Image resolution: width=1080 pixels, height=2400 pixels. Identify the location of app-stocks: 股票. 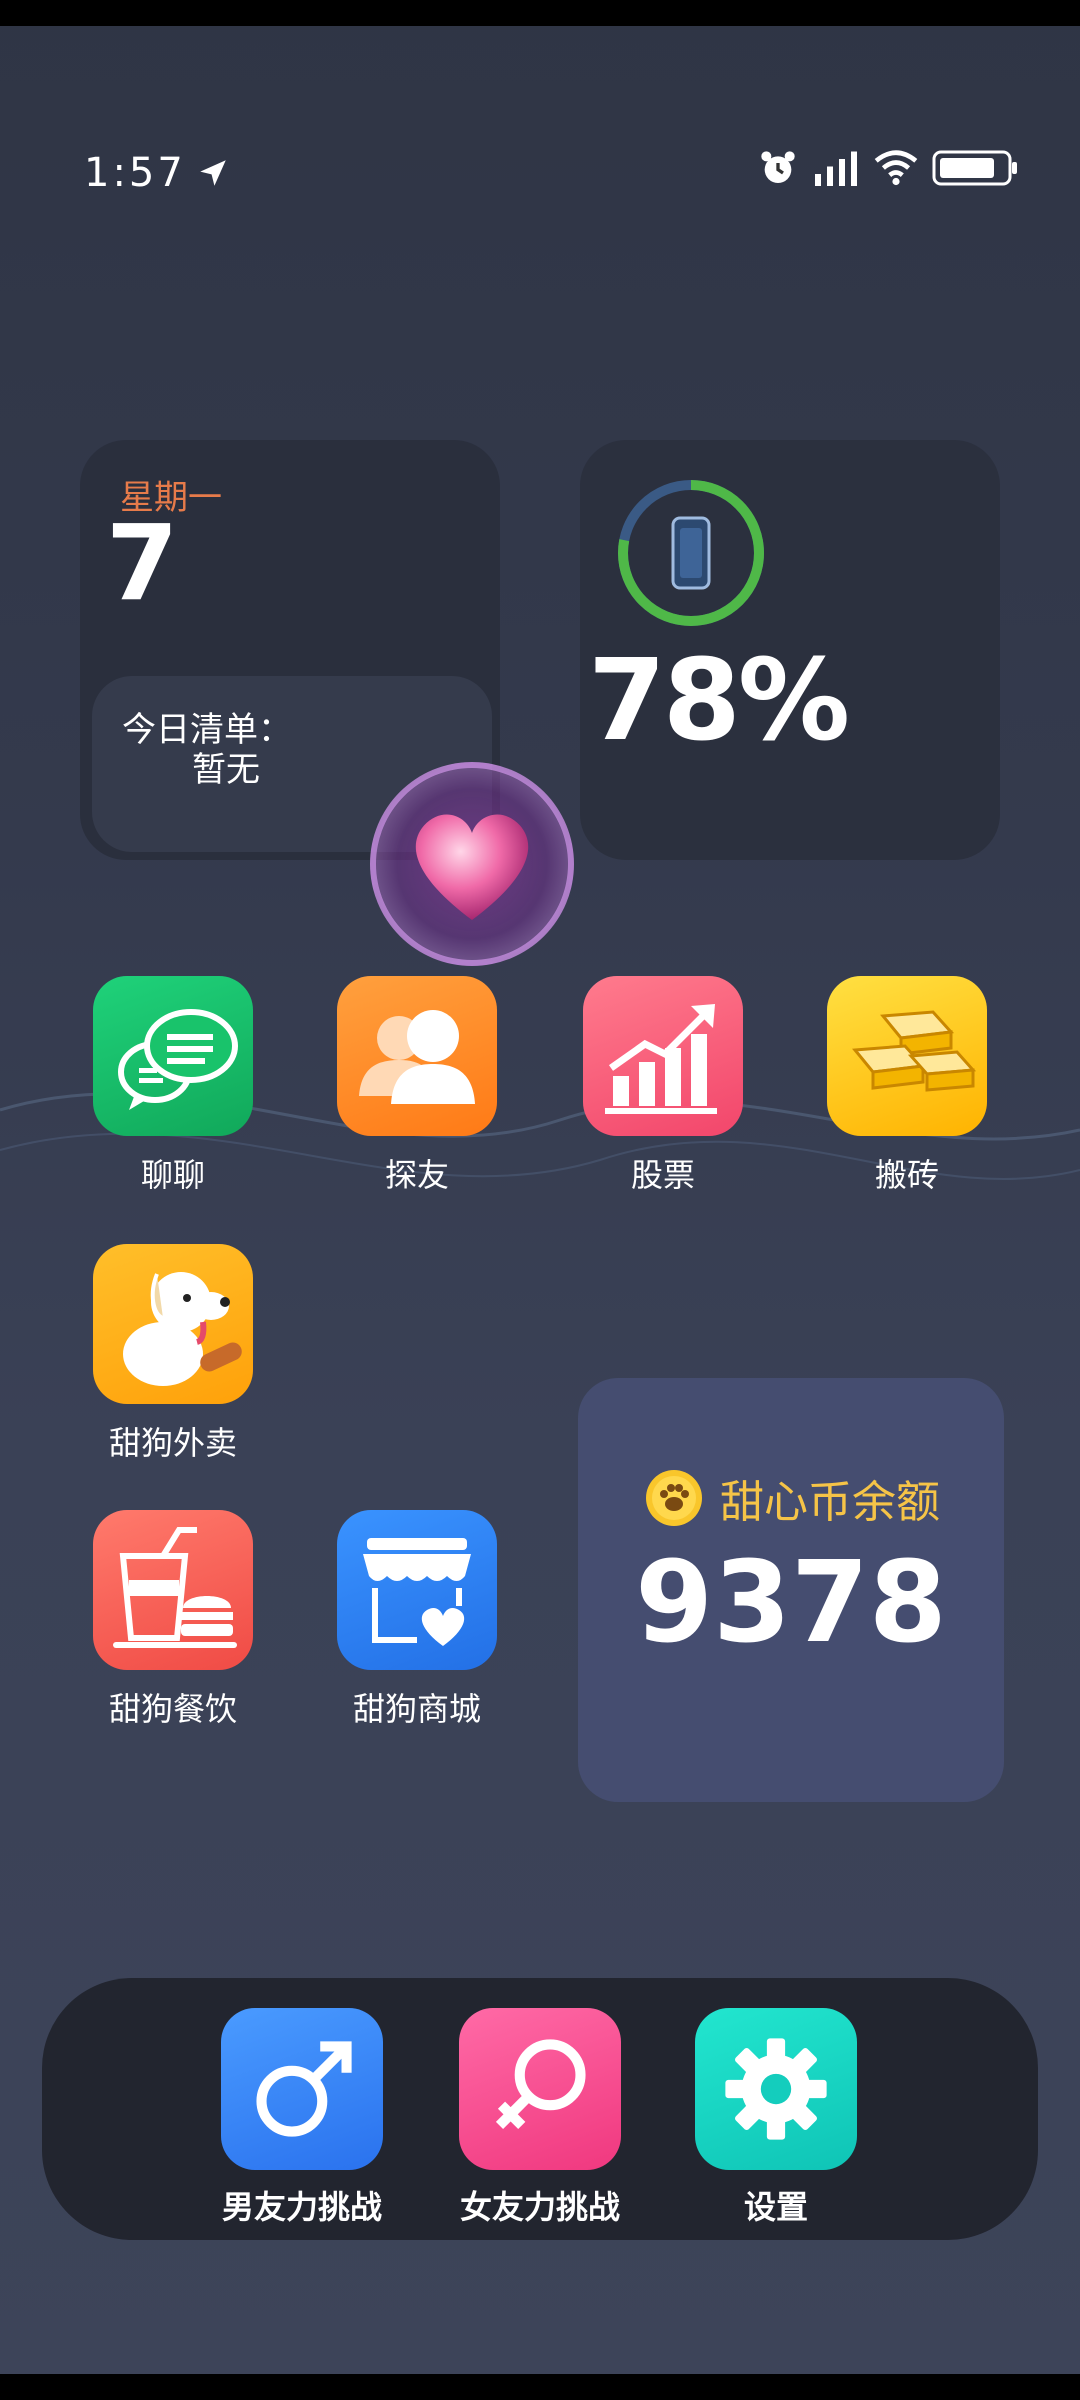
(663, 1086).